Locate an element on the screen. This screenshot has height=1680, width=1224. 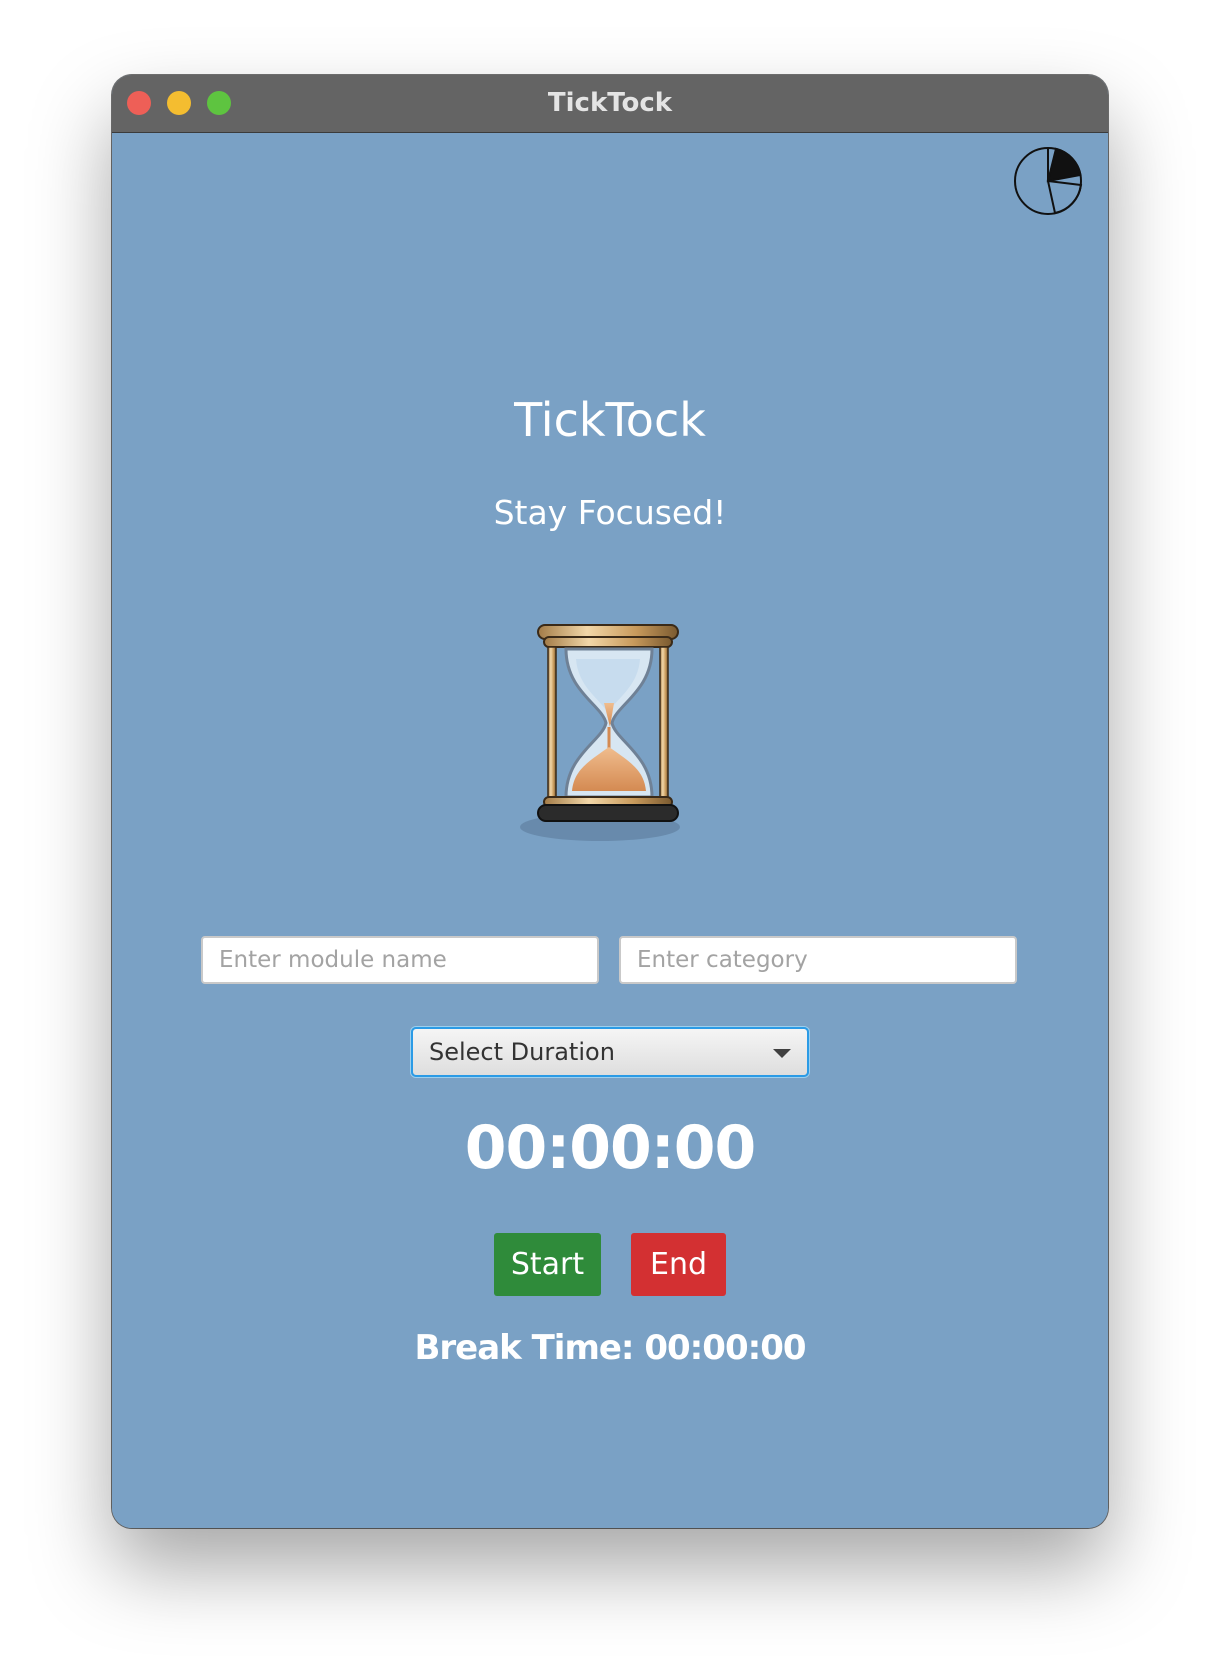
app-title: TickTock is located at coordinates (610, 420).